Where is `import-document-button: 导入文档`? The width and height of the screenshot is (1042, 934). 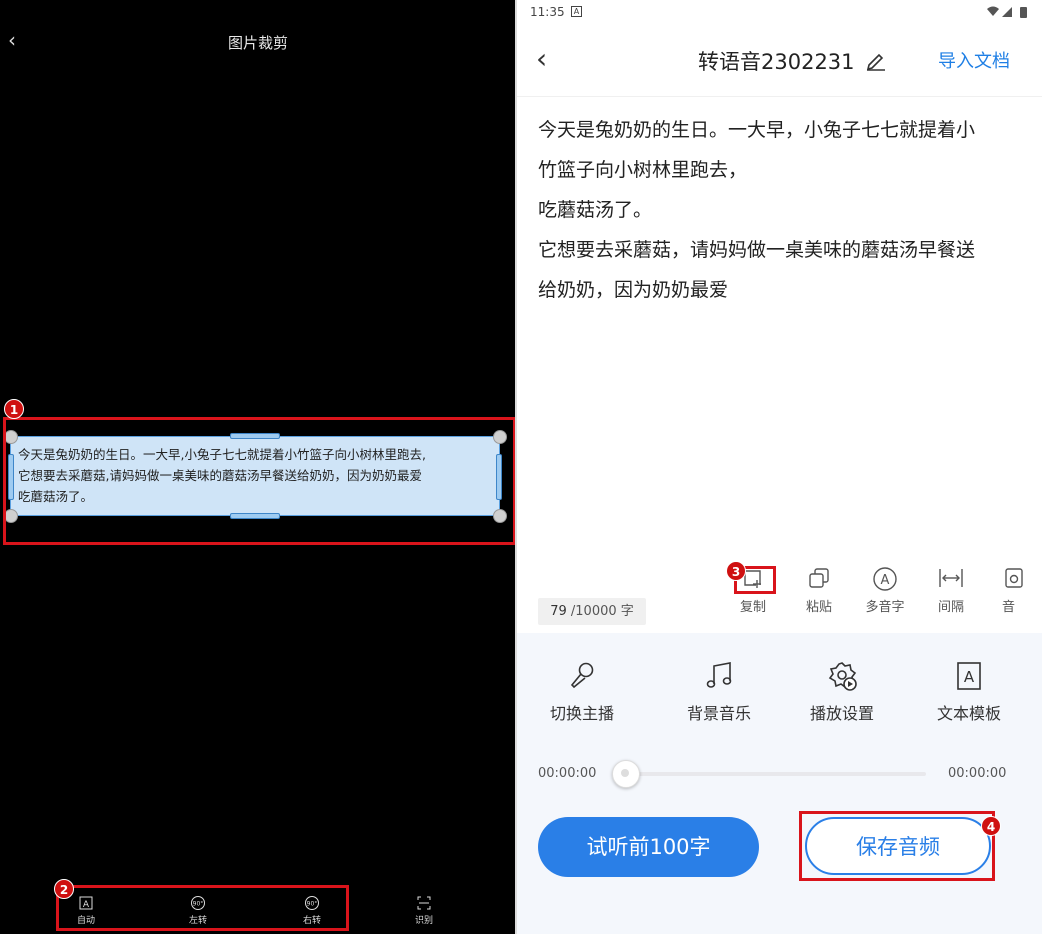
import-document-button: 导入文档 is located at coordinates (974, 60).